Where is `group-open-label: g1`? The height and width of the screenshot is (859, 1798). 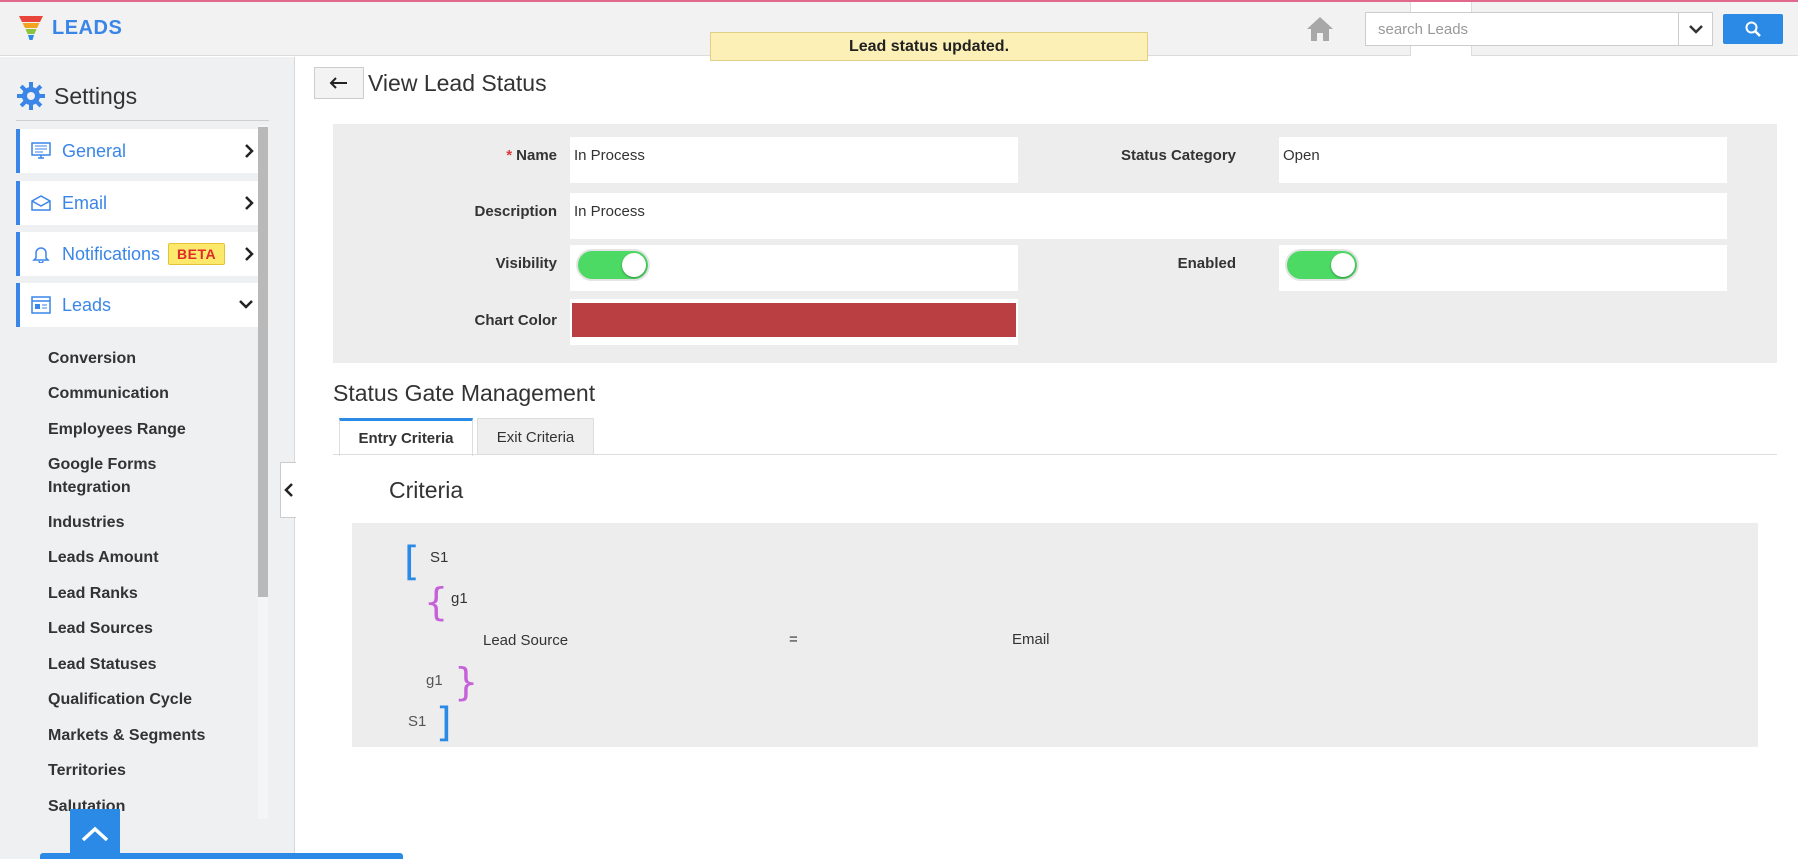 group-open-label: g1 is located at coordinates (459, 598).